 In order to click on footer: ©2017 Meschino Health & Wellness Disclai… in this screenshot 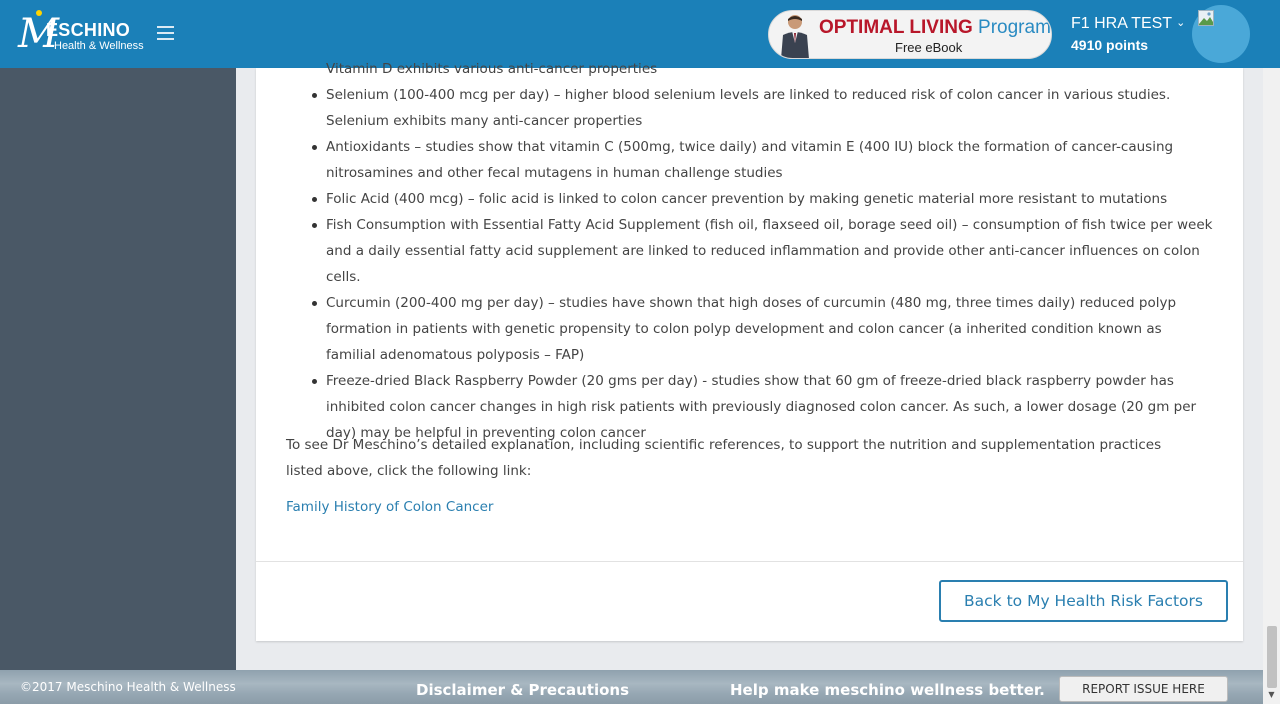, I will do `click(631, 687)`.